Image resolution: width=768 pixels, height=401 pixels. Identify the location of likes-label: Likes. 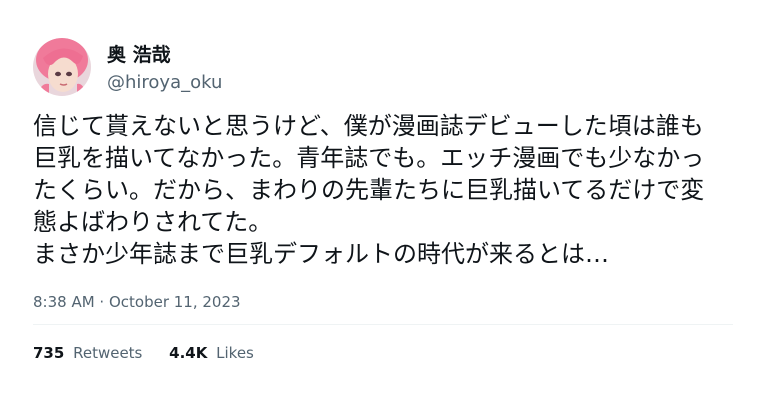
(235, 353).